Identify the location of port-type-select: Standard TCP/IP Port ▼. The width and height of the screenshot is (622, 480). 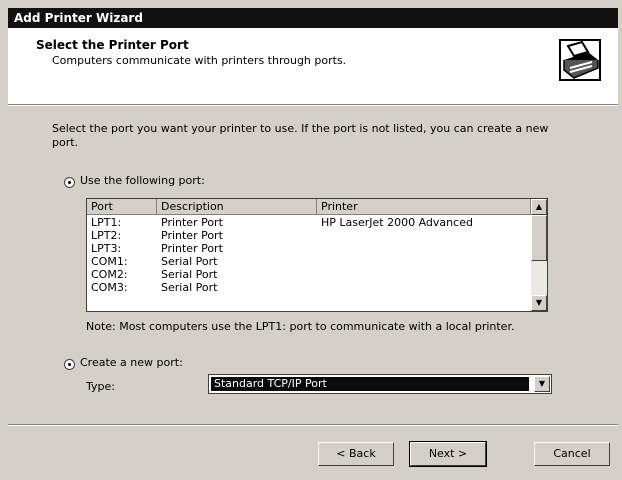
(380, 384).